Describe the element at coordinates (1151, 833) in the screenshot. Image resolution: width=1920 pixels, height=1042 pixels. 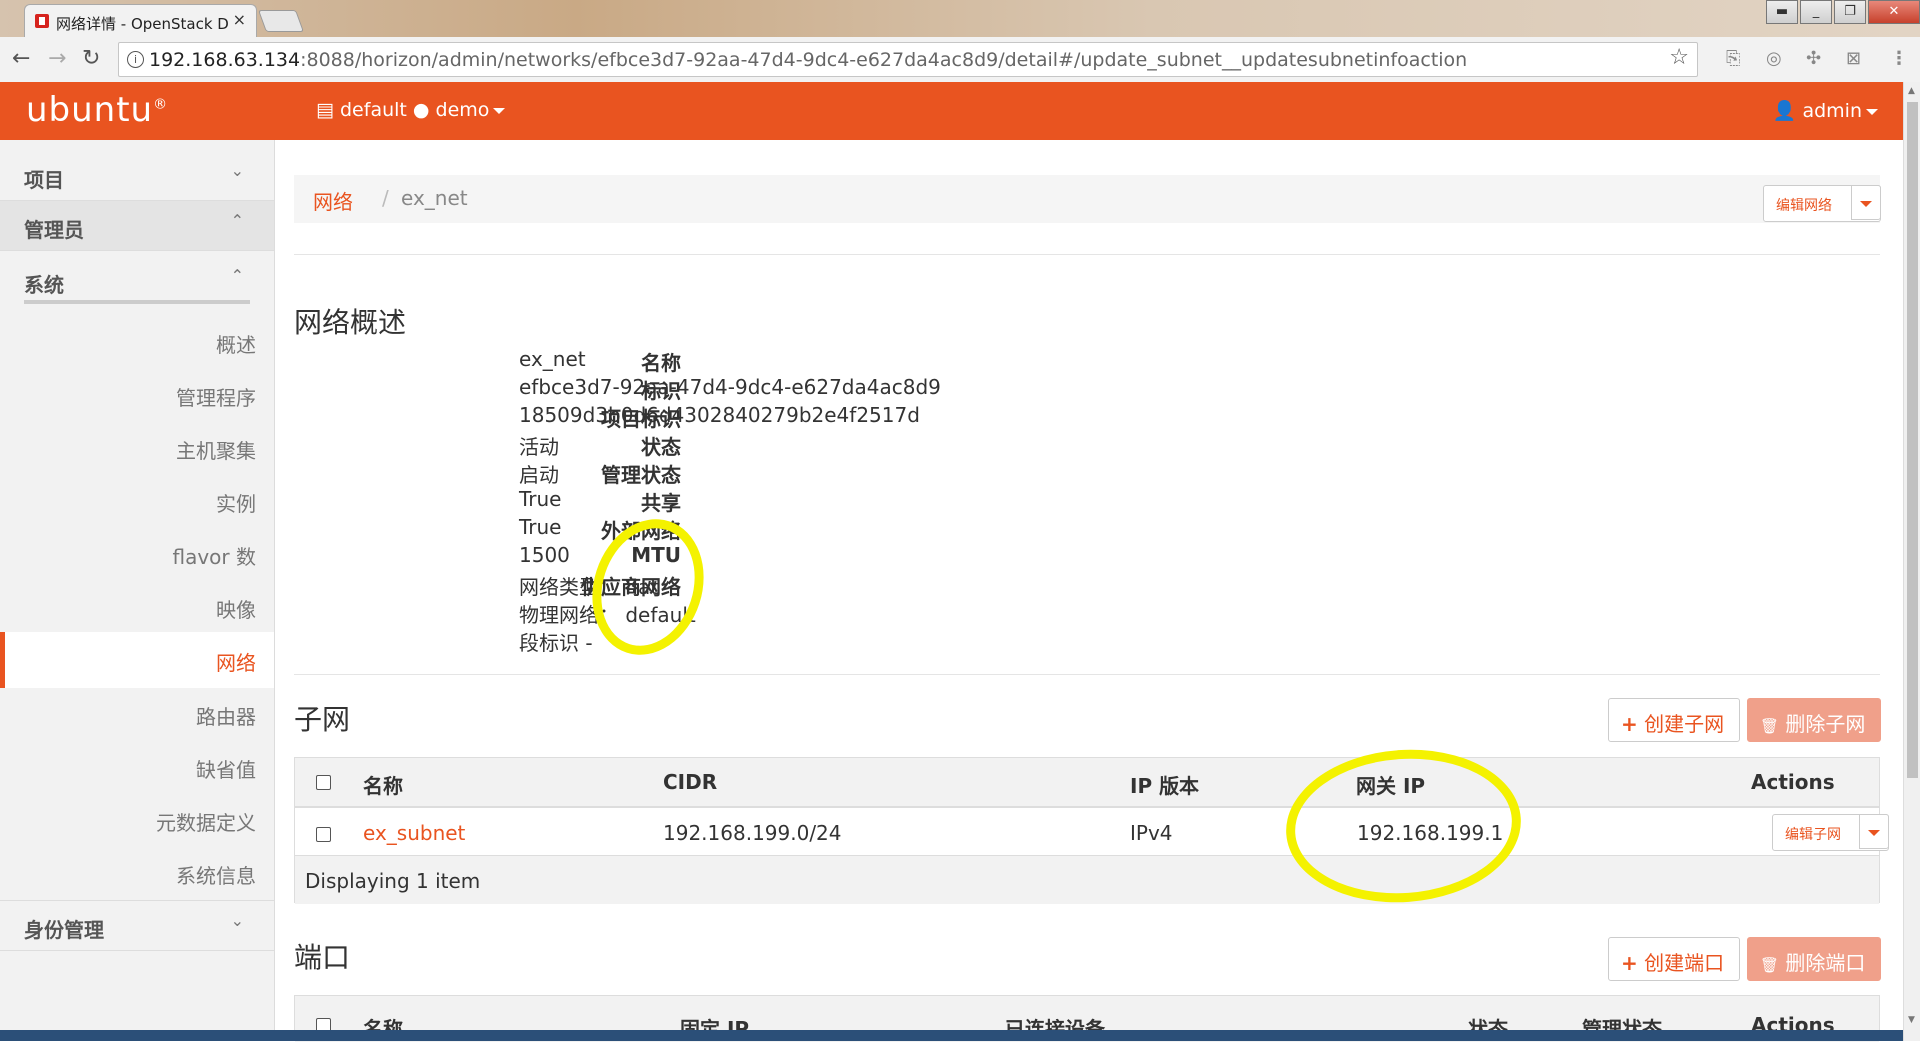
I see `subnet-ip-version: IPv4` at that location.